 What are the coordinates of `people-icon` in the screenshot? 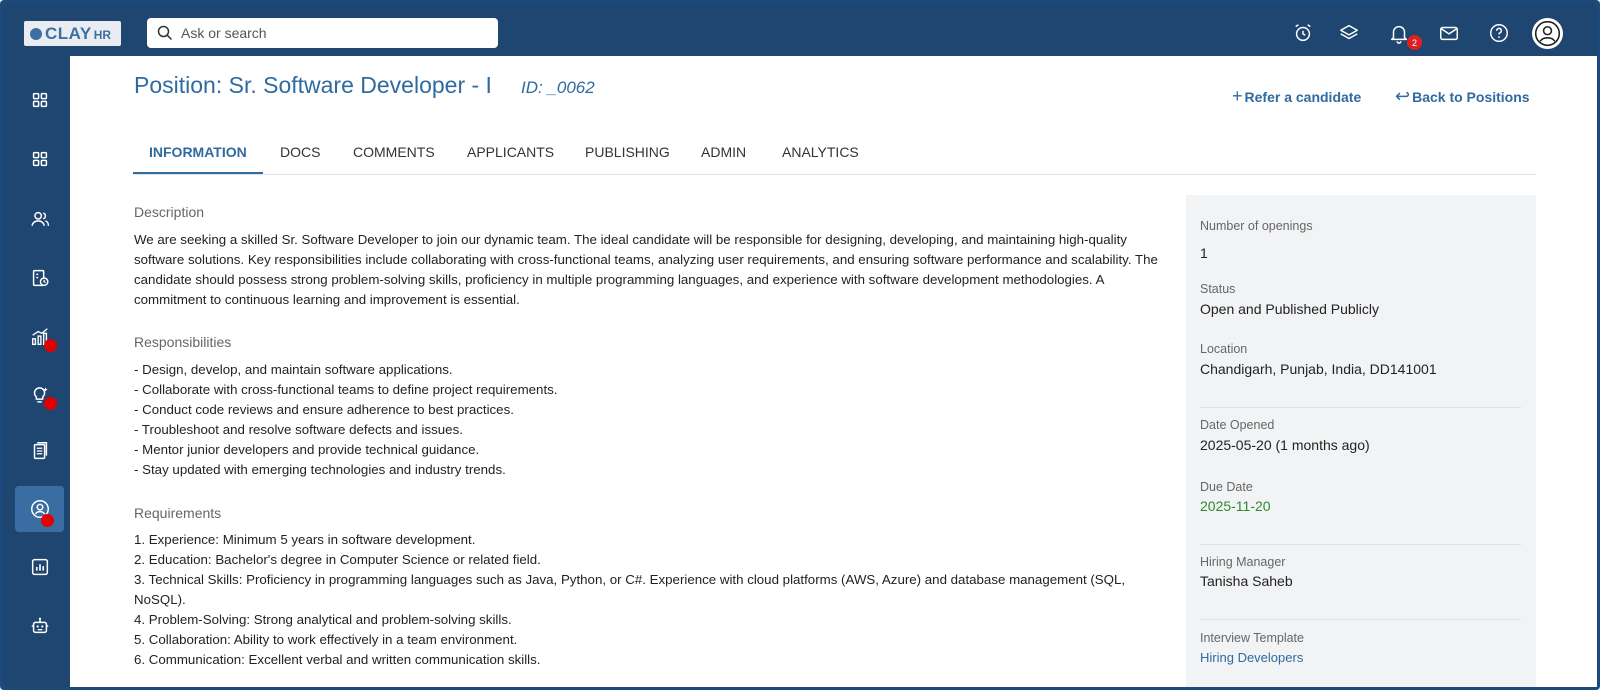 It's located at (39, 219).